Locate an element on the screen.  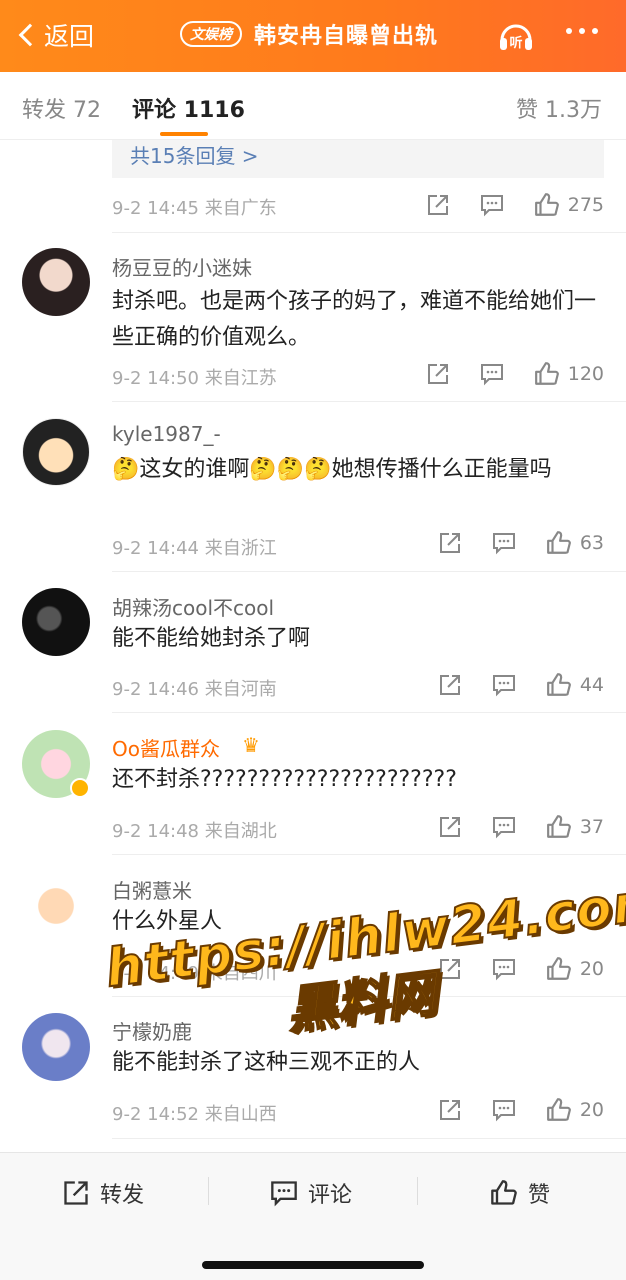
headphone-icon: 听 is located at coordinates (516, 37).